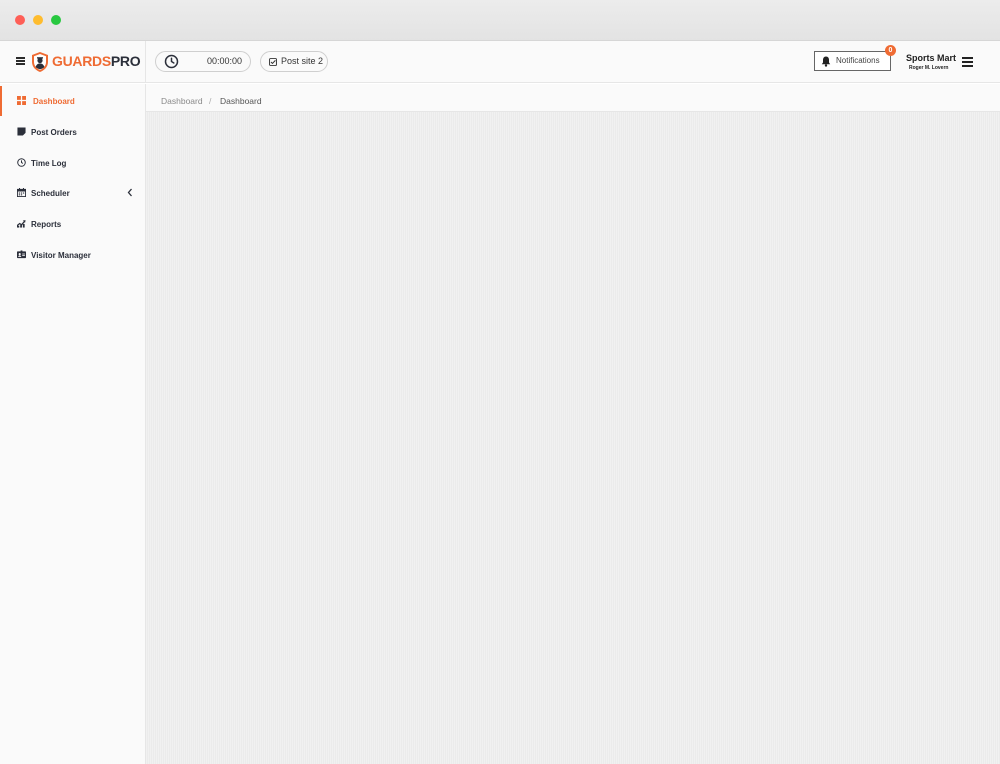 The height and width of the screenshot is (764, 1000). What do you see at coordinates (56, 20) in the screenshot?
I see `window-maximize-button` at bounding box center [56, 20].